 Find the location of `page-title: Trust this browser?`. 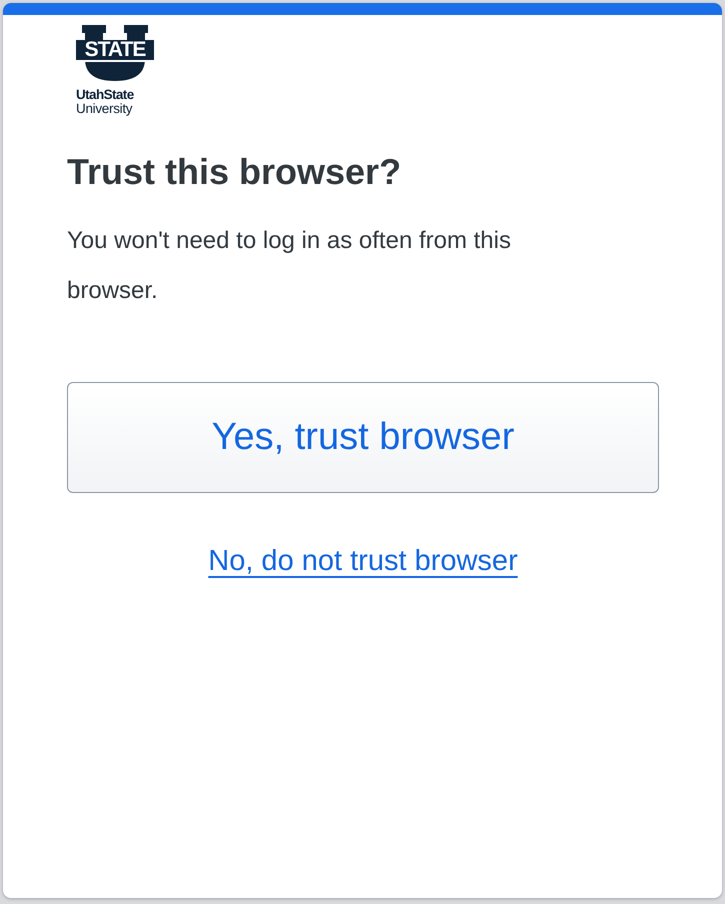

page-title: Trust this browser? is located at coordinates (234, 172).